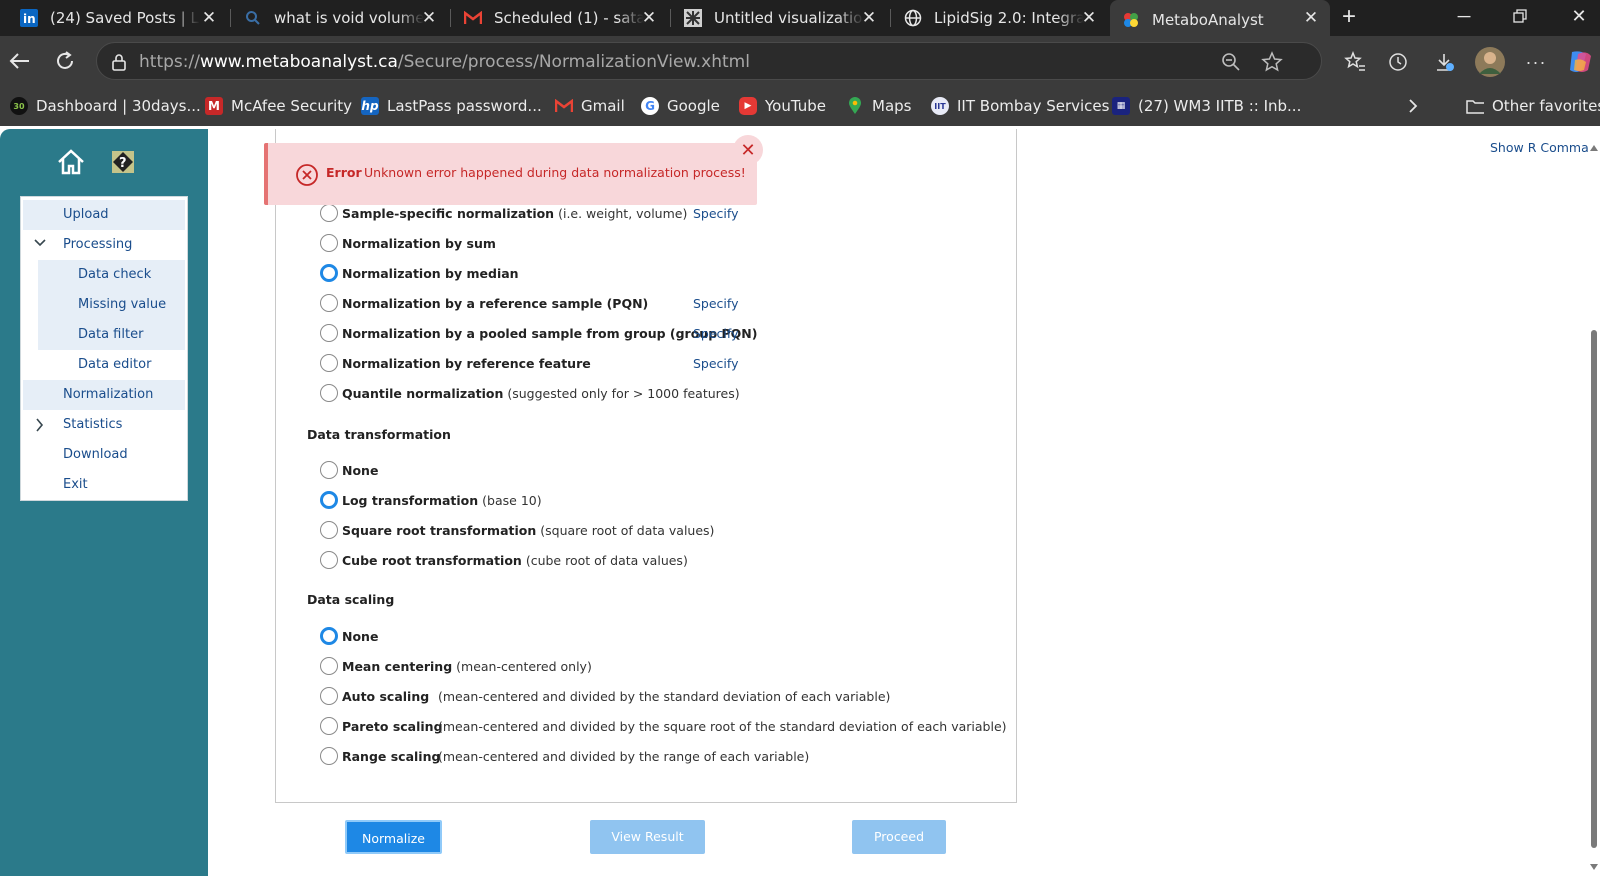  I want to click on proceed-button: Proceed, so click(899, 837).